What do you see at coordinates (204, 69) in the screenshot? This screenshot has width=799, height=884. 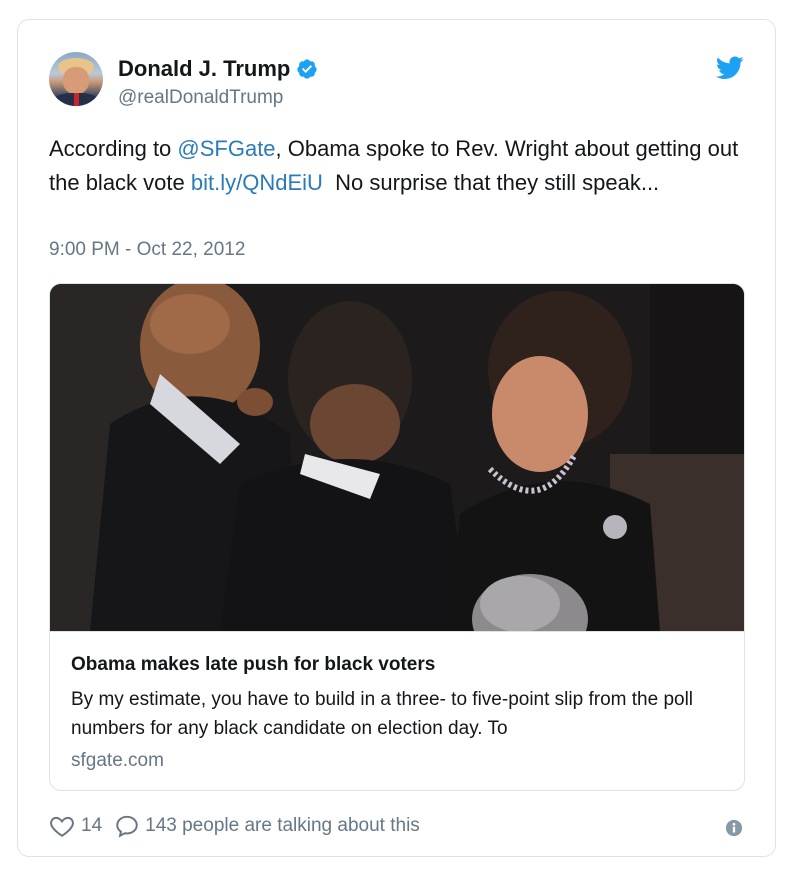 I see `author-name: Donald J. Trump` at bounding box center [204, 69].